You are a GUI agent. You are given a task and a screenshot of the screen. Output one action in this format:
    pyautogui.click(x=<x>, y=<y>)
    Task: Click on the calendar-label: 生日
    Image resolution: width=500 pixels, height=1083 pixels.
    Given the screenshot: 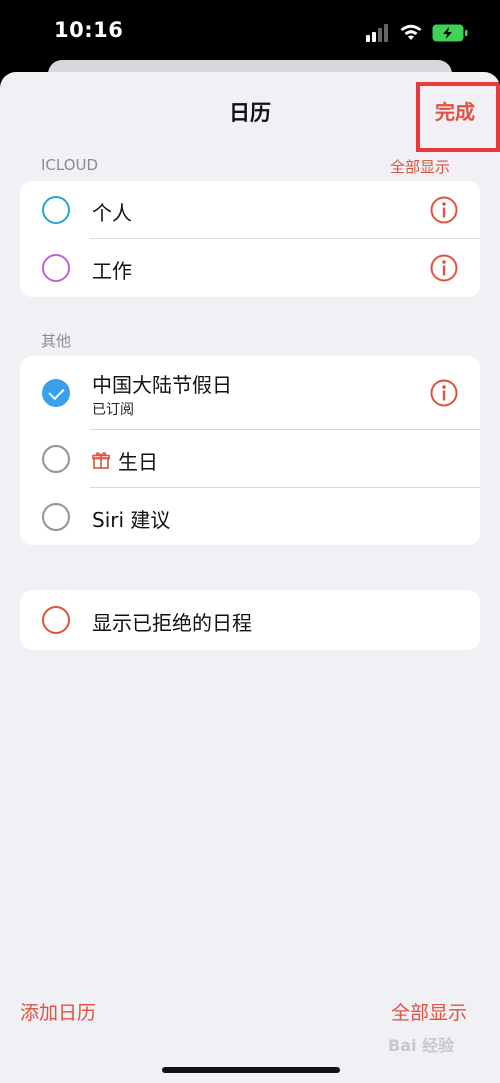 What is the action you would take?
    pyautogui.click(x=138, y=462)
    